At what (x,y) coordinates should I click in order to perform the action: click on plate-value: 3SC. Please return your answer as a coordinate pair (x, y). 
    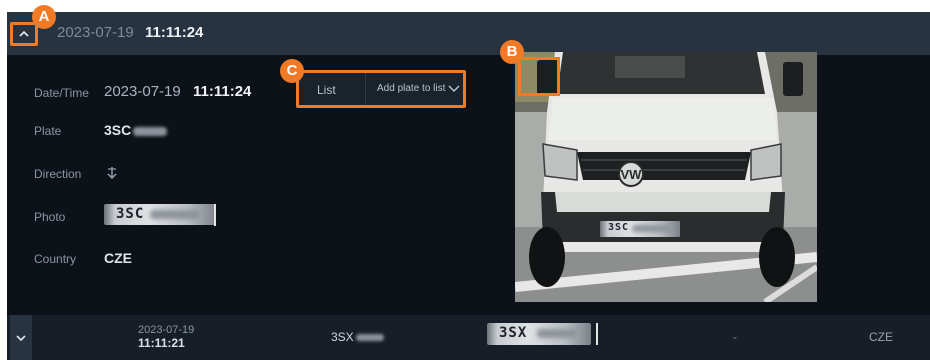
    Looking at the image, I should click on (136, 130).